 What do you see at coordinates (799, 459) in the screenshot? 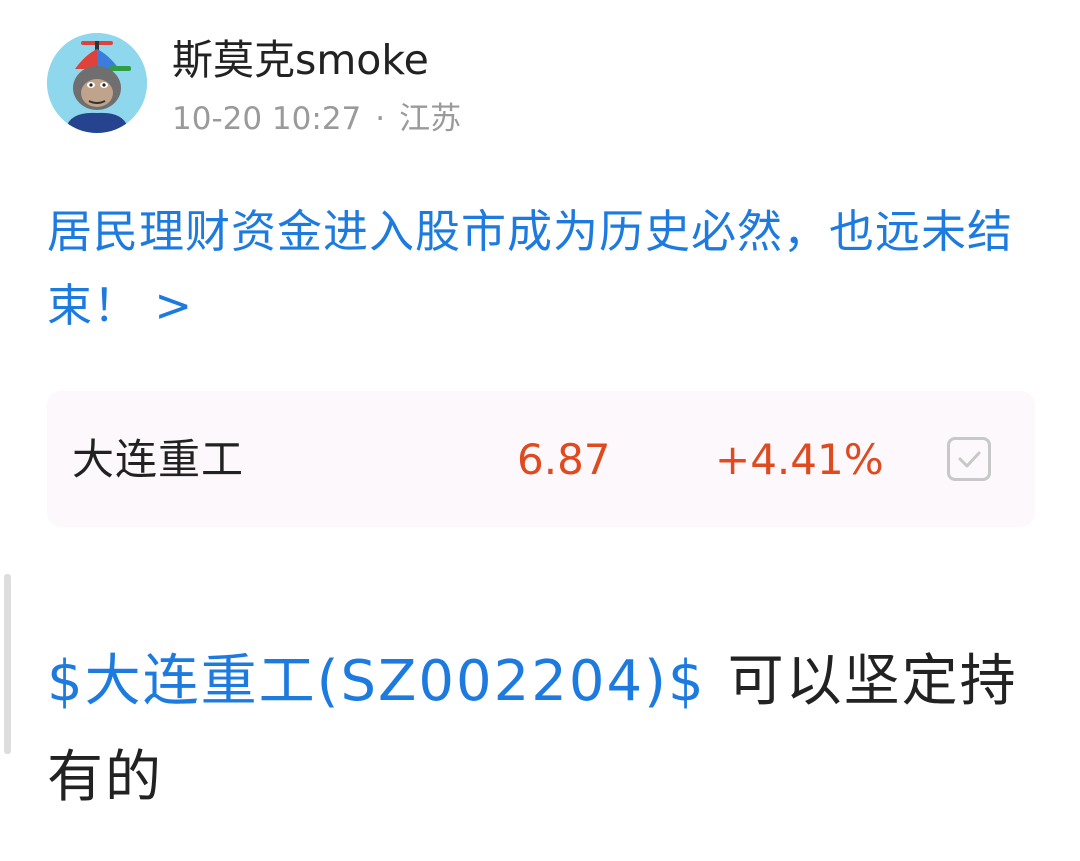
I see `stock-change-percent: +4.41%` at bounding box center [799, 459].